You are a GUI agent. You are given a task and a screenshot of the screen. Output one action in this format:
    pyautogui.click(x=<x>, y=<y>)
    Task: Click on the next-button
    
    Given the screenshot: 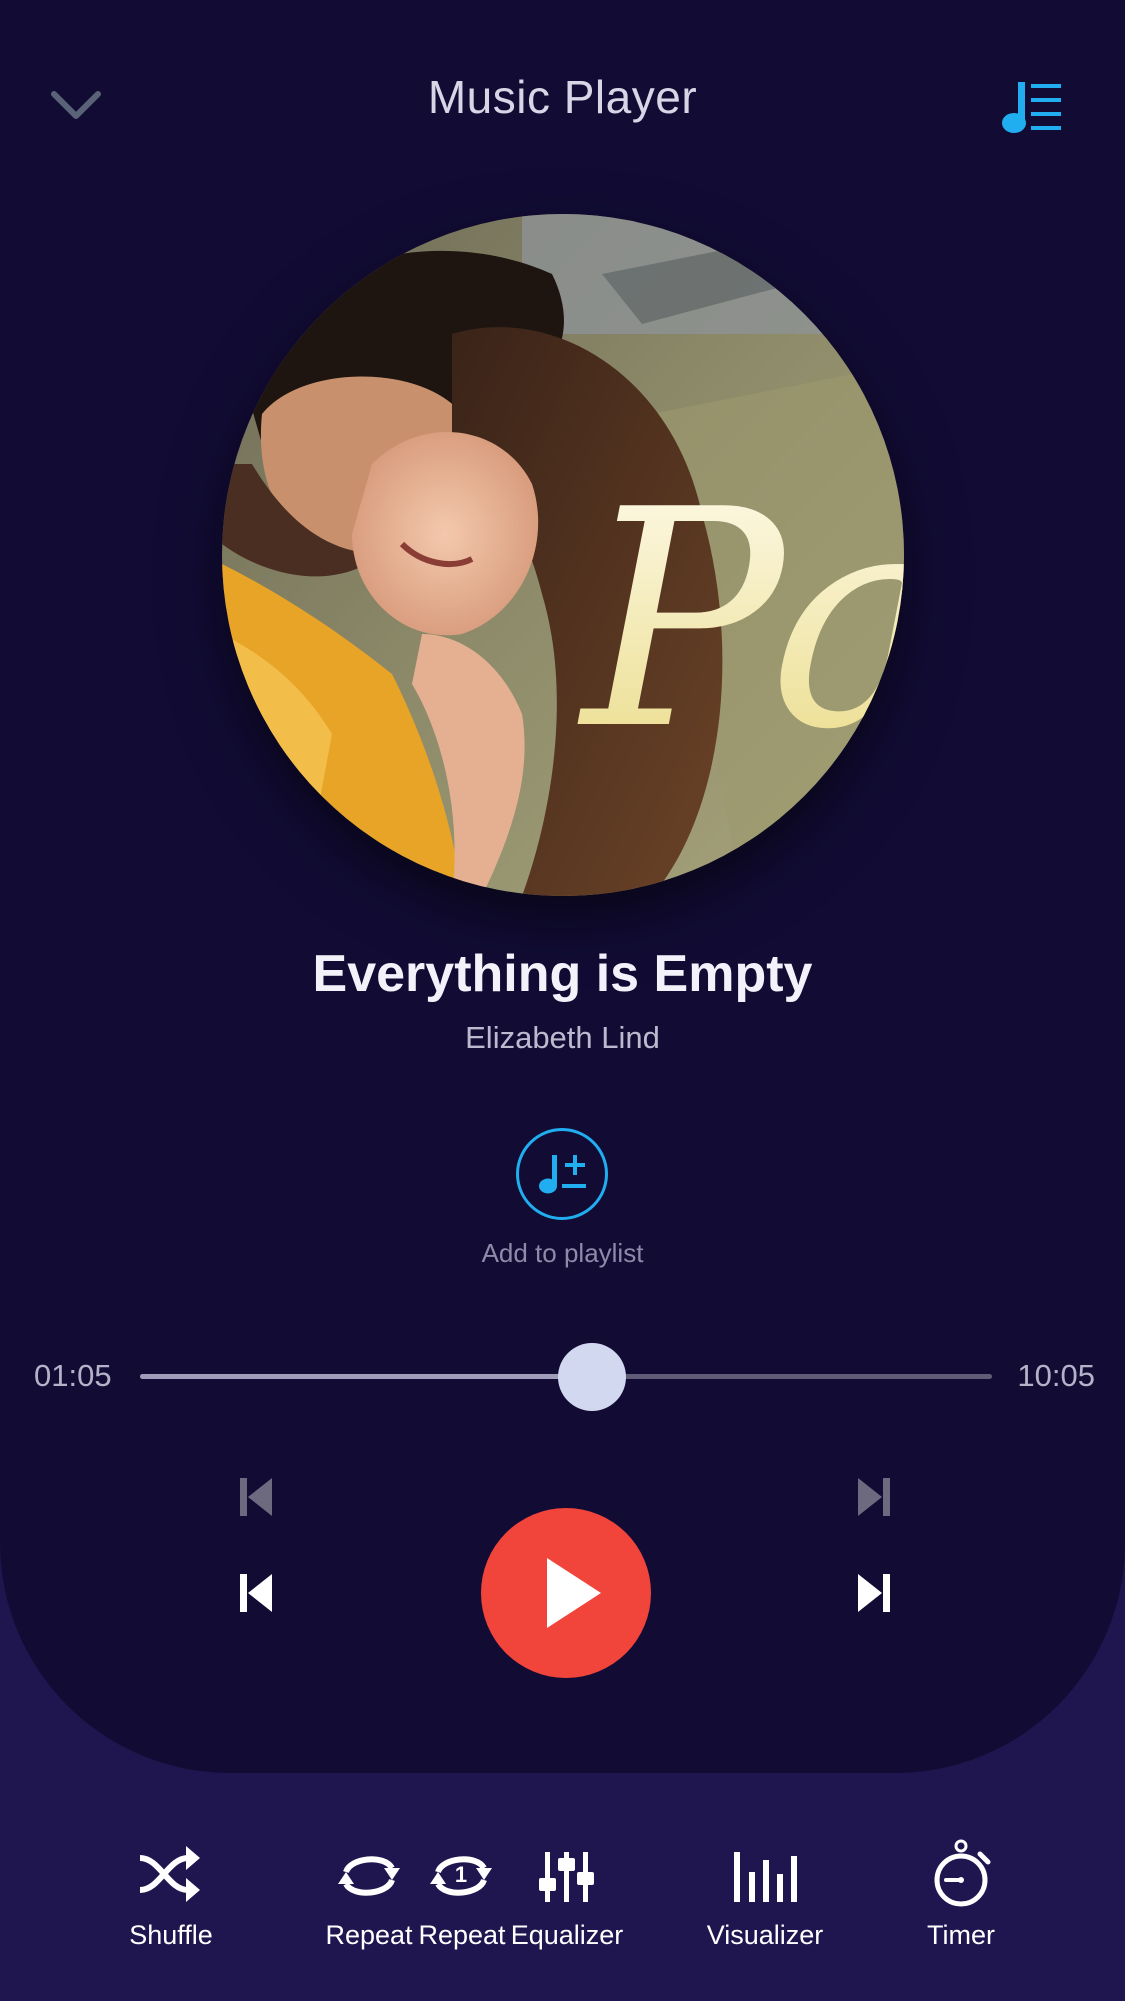 What is the action you would take?
    pyautogui.click(x=874, y=1593)
    